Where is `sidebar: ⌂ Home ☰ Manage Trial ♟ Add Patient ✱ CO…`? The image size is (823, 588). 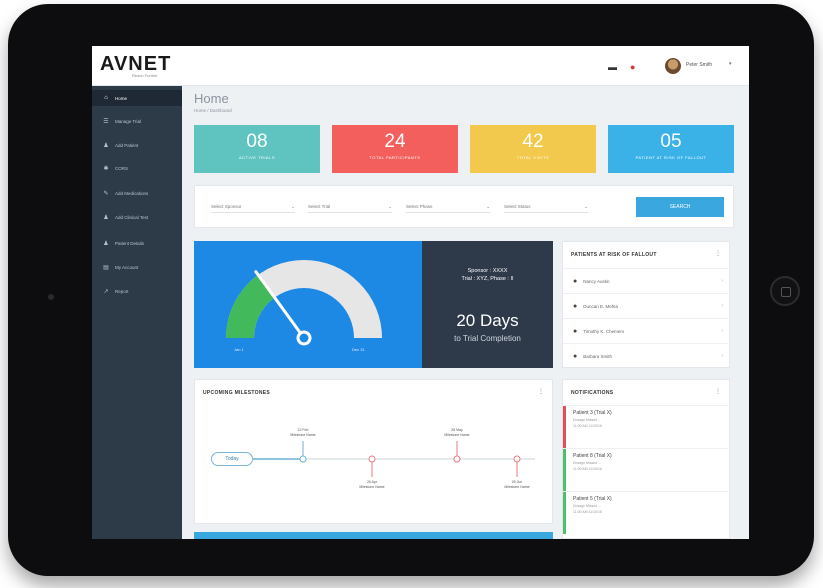
sidebar: ⌂ Home ☰ Manage Trial ♟ Add Patient ✱ CO… is located at coordinates (137, 312).